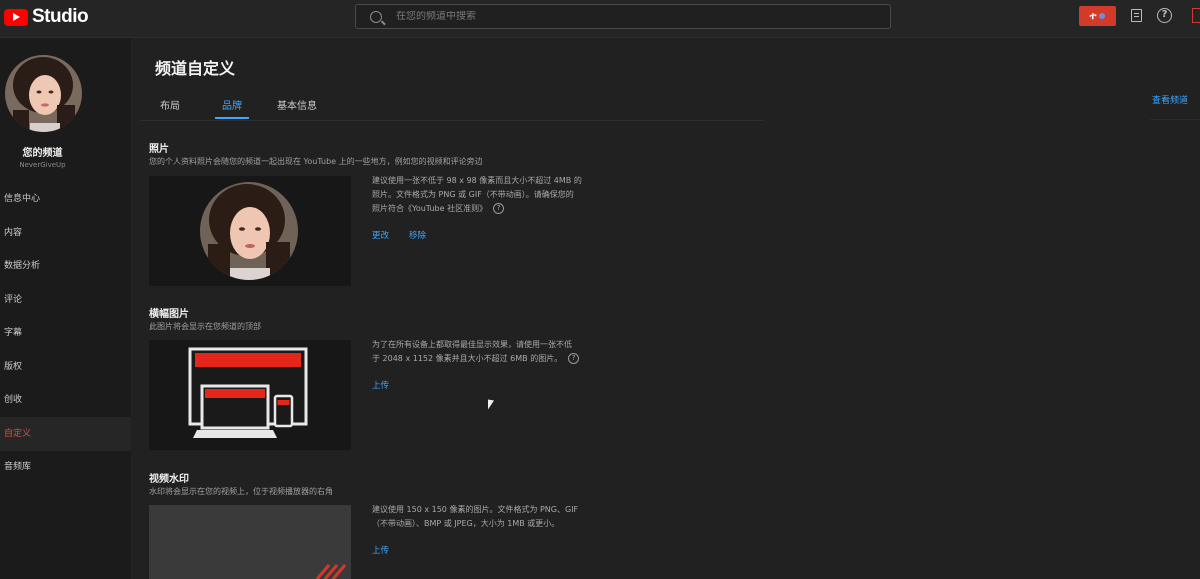 Image resolution: width=1200 pixels, height=579 pixels. What do you see at coordinates (65, 233) in the screenshot?
I see `sidebar-item-content: 内容` at bounding box center [65, 233].